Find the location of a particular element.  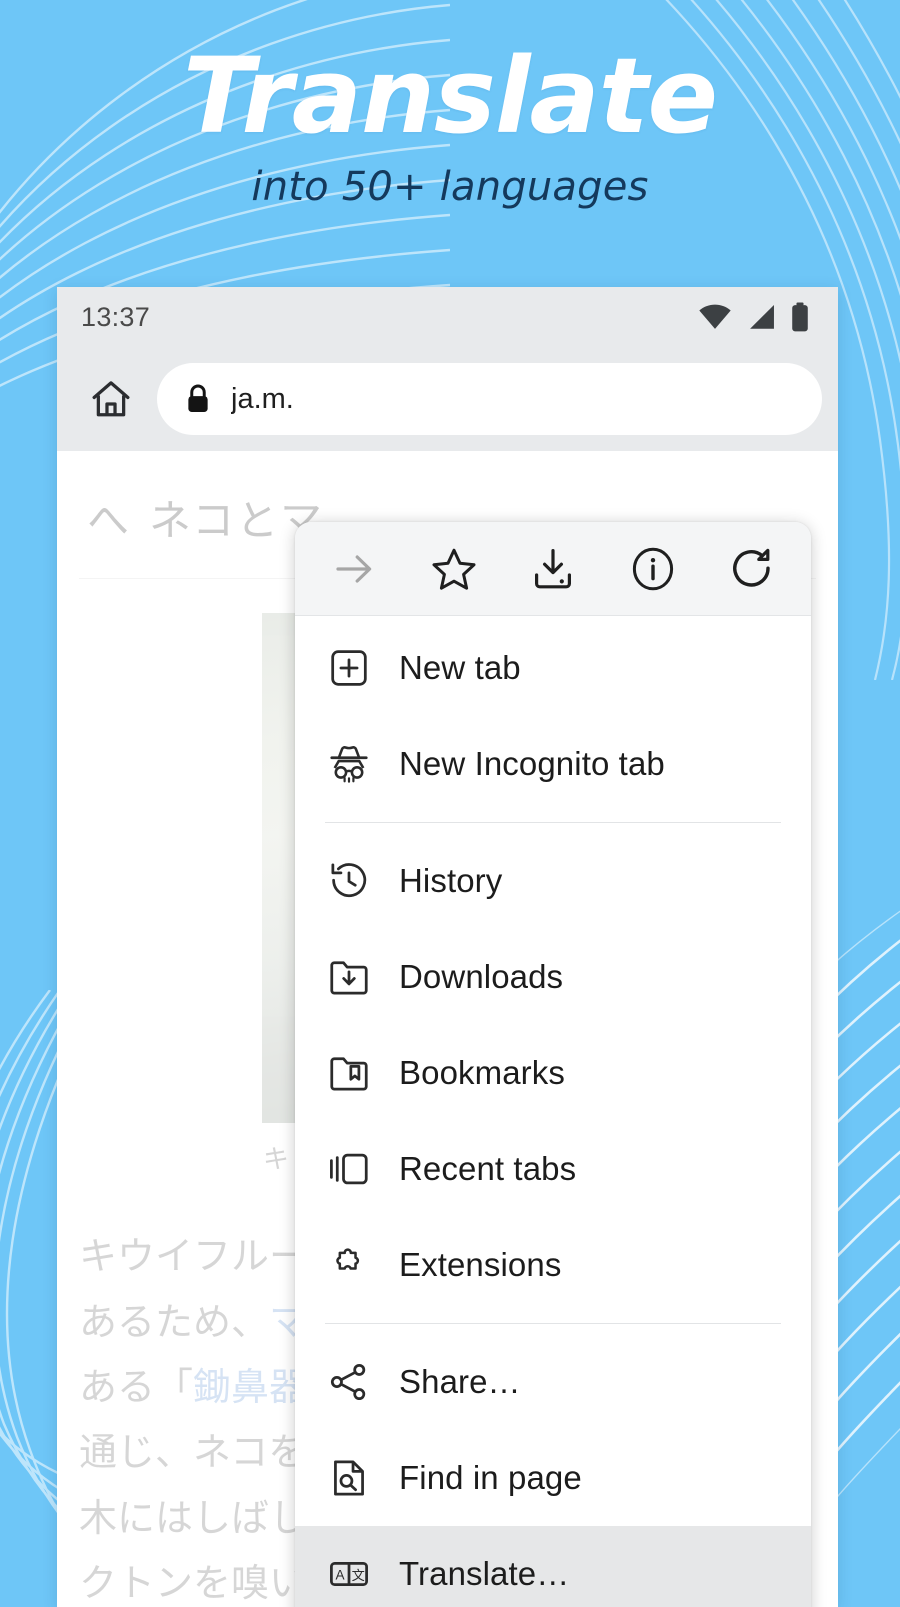

wifi-icon is located at coordinates (715, 316).